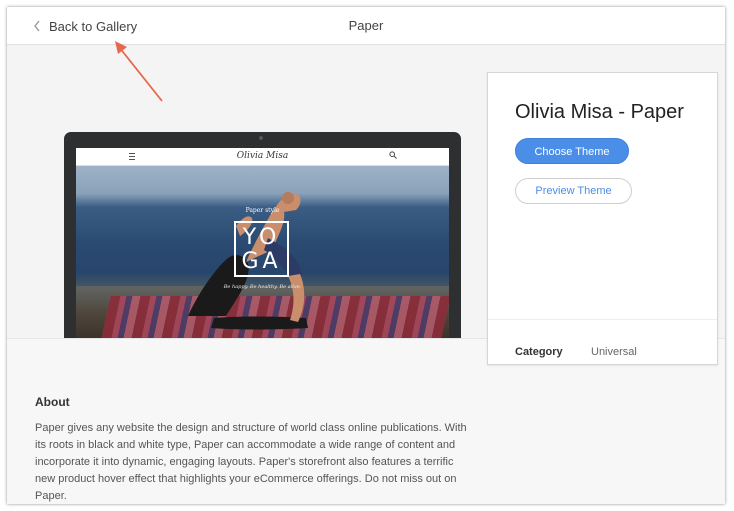  Describe the element at coordinates (602, 319) in the screenshot. I see `card-divider` at that location.